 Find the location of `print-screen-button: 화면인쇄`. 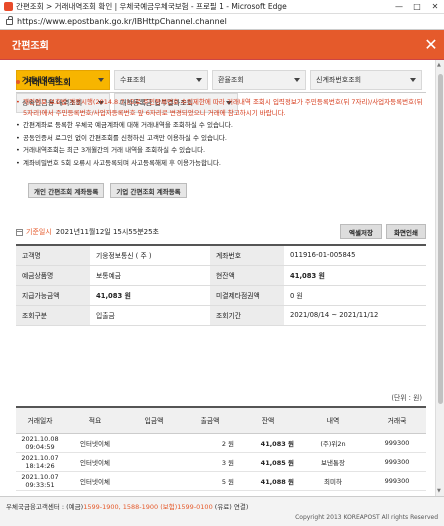

print-screen-button: 화면인쇄 is located at coordinates (406, 231).